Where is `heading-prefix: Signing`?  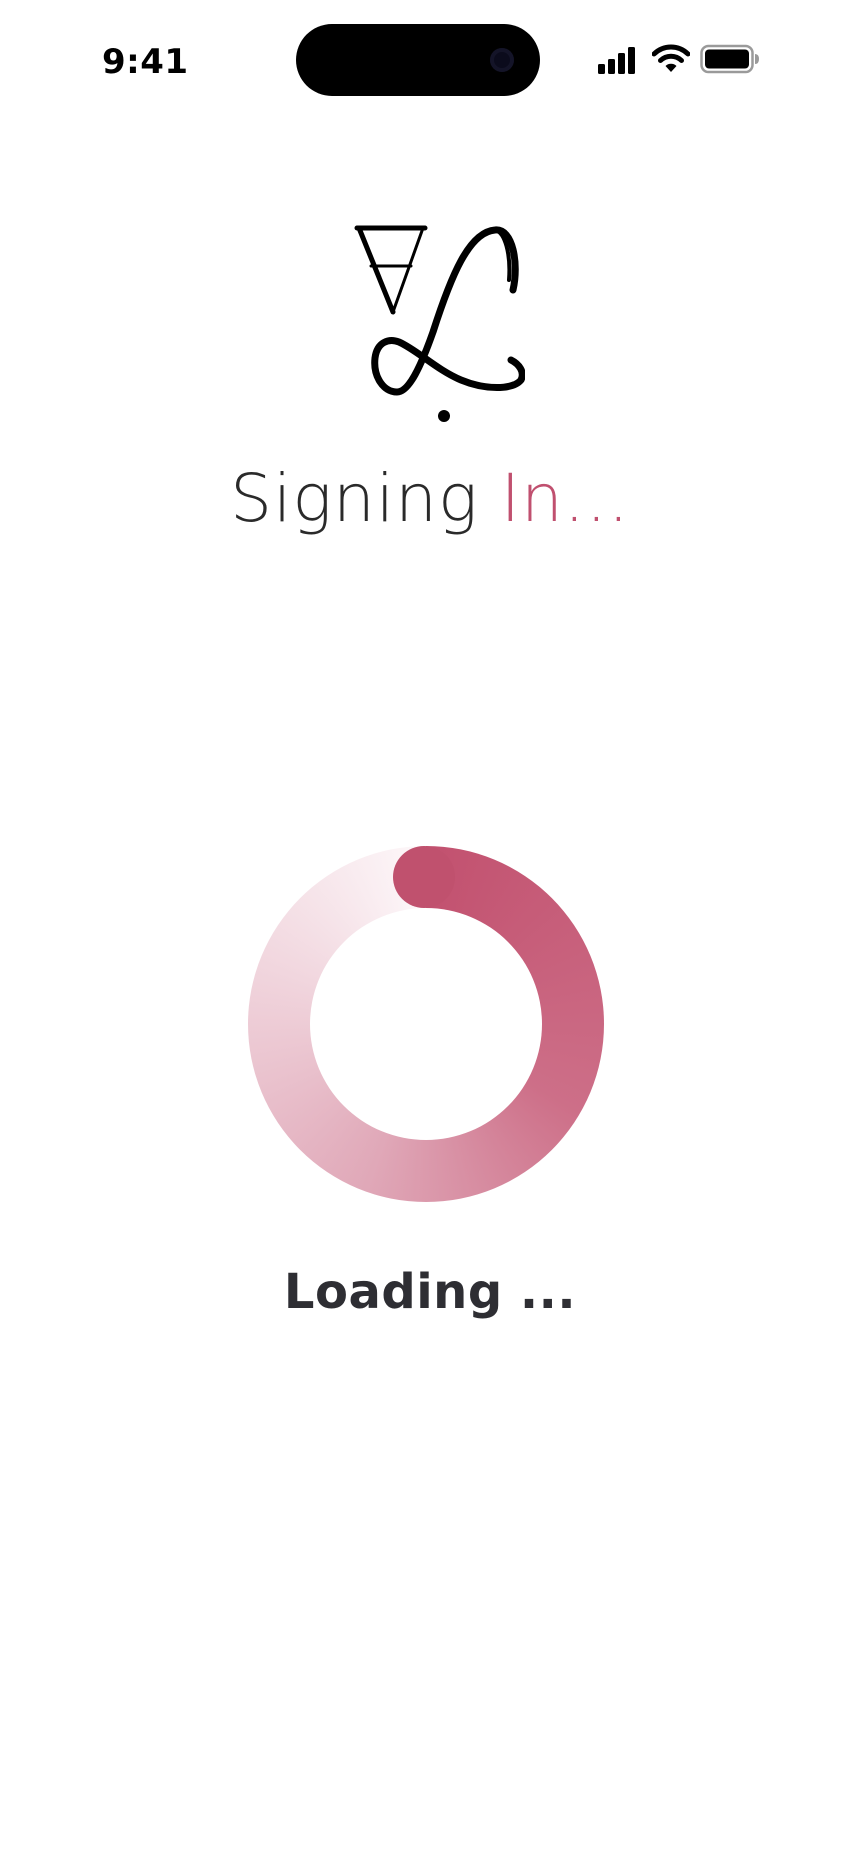 heading-prefix: Signing is located at coordinates (365, 498).